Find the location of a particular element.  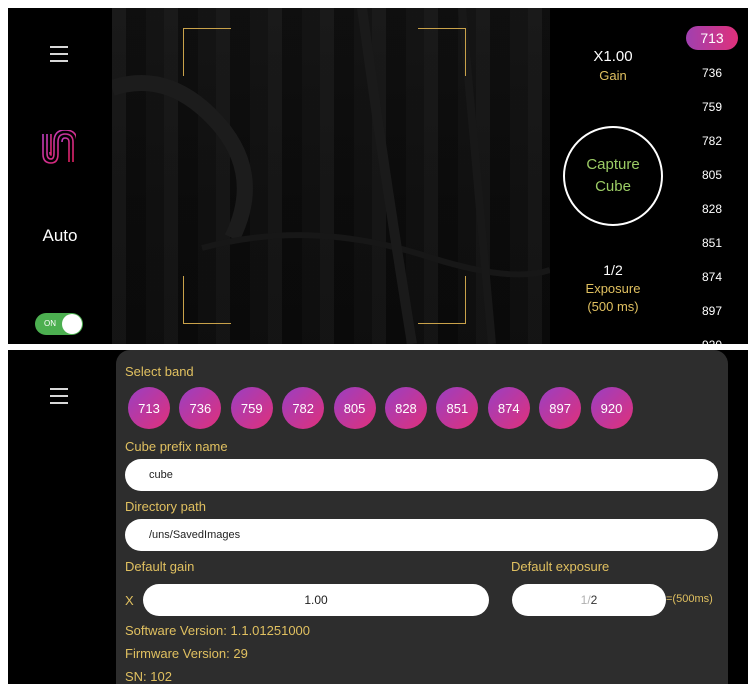

select-band-label: Select band is located at coordinates (159, 371).